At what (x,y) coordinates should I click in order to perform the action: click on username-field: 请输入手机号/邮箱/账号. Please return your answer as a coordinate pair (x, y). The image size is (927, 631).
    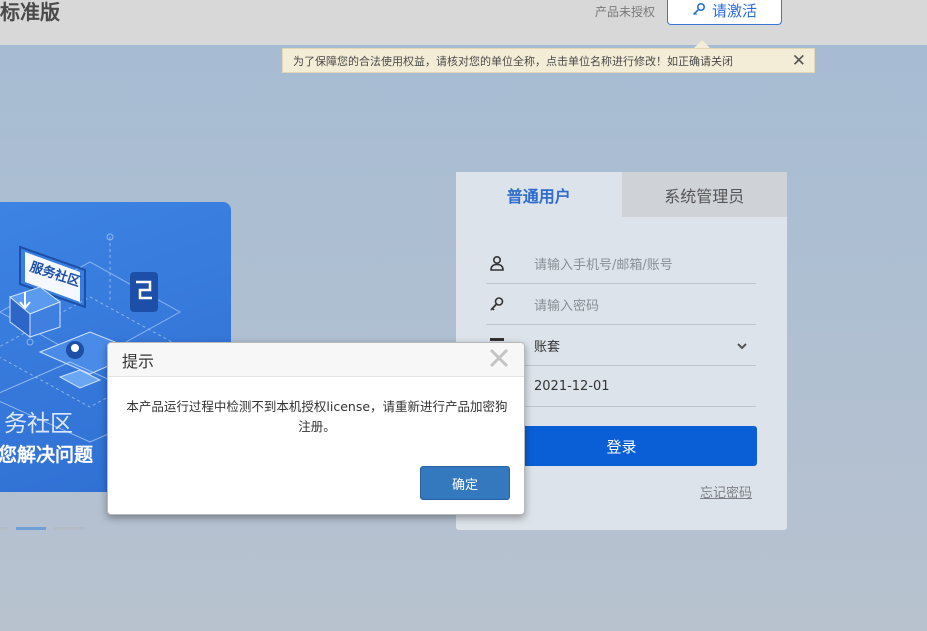
    Looking at the image, I should click on (621, 263).